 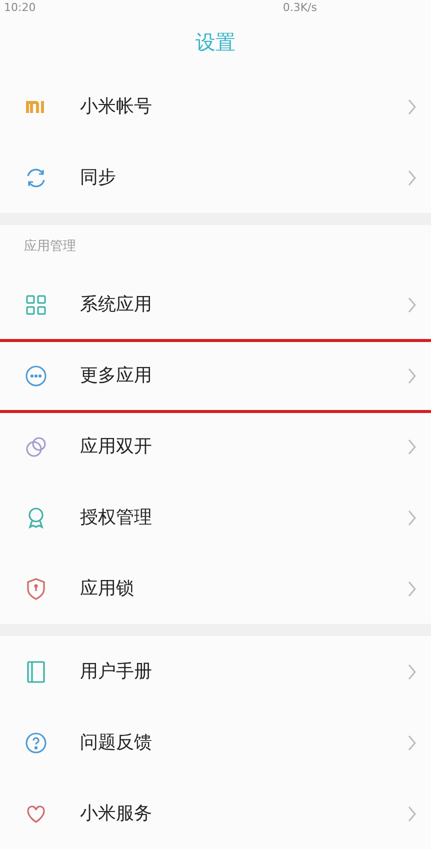 I want to click on grid-icon, so click(x=36, y=304).